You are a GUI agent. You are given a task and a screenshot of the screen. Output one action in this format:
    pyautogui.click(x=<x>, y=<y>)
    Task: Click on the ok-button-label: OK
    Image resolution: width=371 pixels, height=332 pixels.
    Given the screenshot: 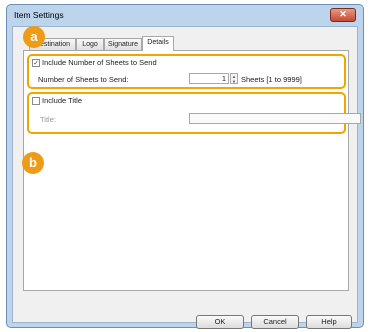 What is the action you would take?
    pyautogui.click(x=220, y=321)
    